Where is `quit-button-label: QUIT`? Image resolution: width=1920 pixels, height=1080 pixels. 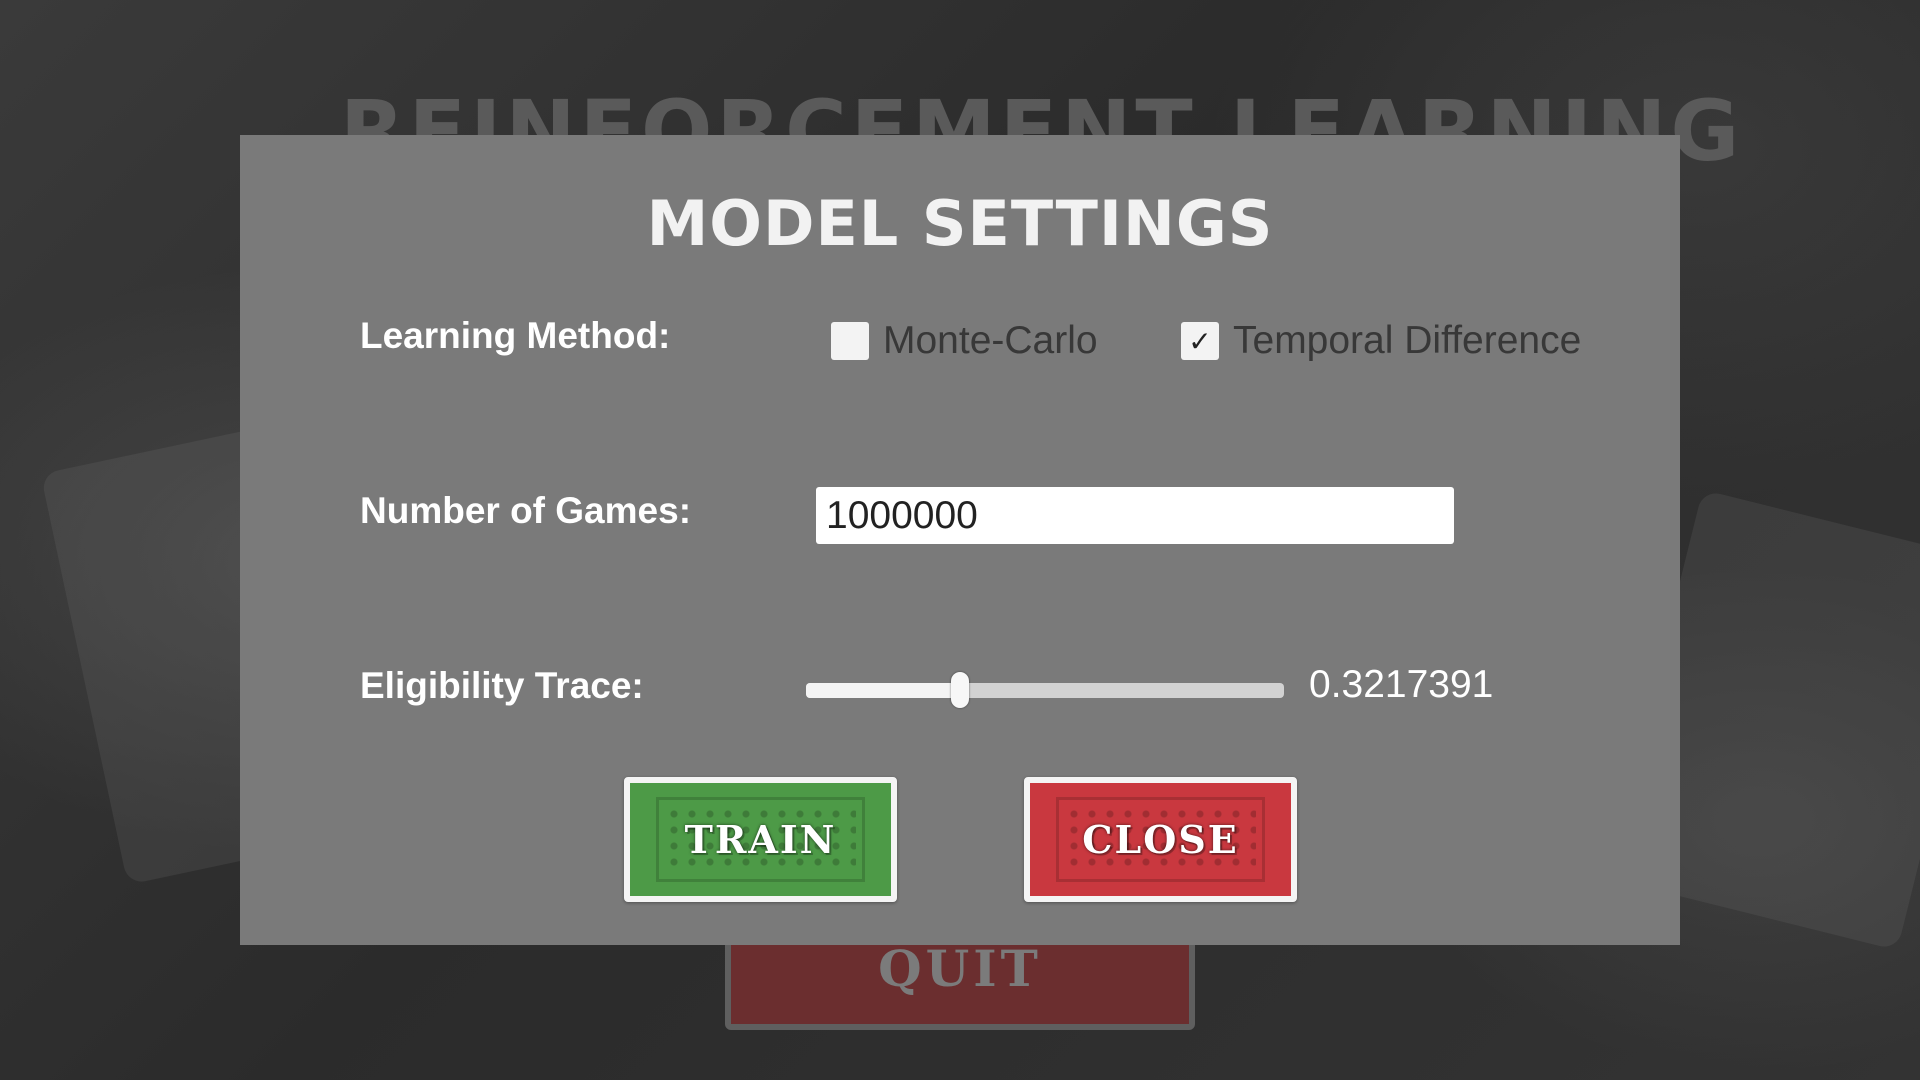 quit-button-label: QUIT is located at coordinates (960, 968).